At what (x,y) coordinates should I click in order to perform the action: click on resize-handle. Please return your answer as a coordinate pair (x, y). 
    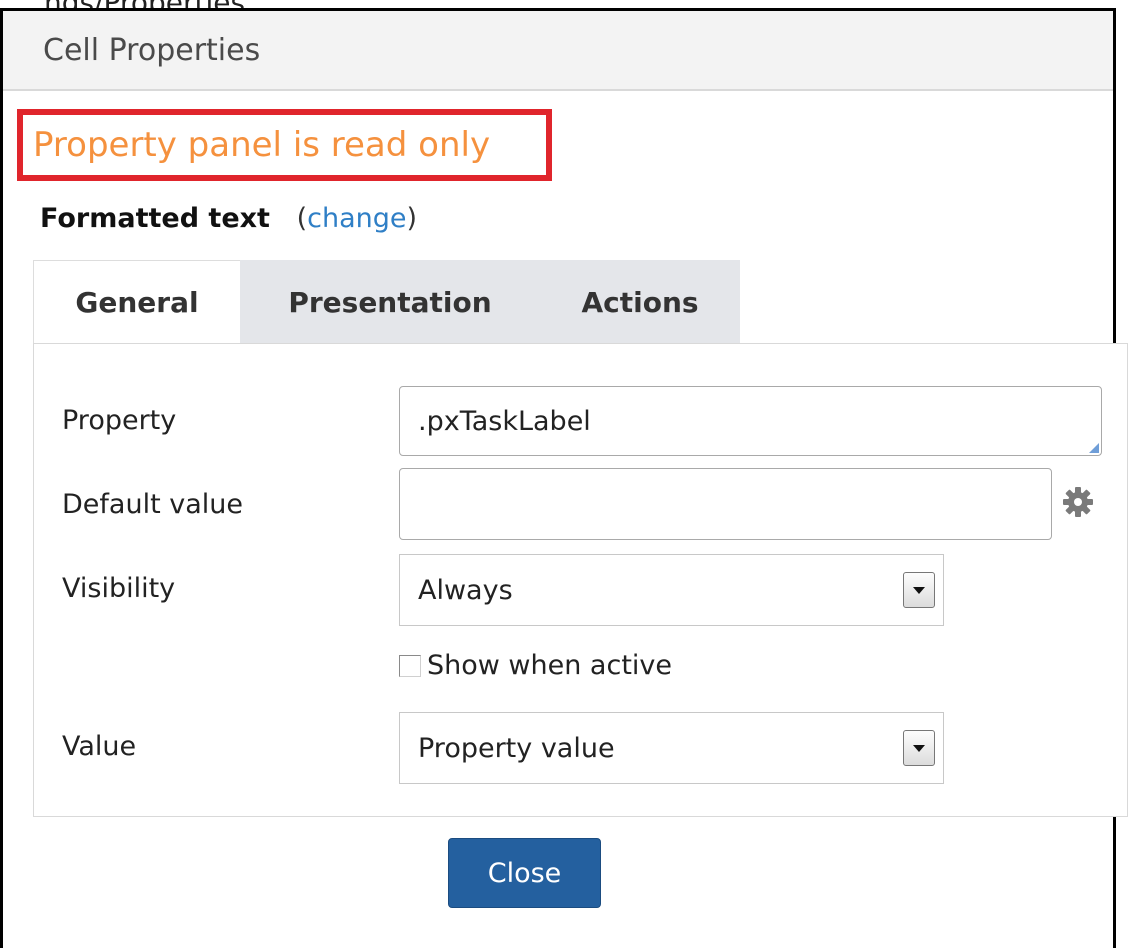
    Looking at the image, I should click on (1094, 448).